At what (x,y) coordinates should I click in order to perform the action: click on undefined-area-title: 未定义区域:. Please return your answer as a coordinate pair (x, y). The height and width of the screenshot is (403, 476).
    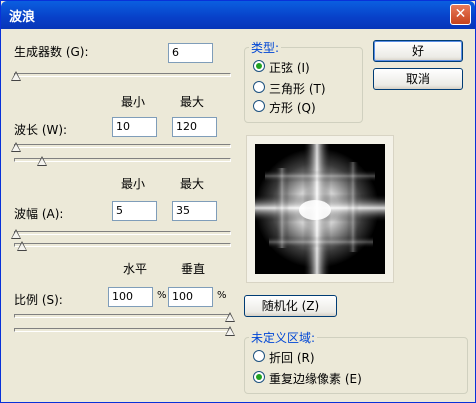
    Looking at the image, I should click on (283, 337).